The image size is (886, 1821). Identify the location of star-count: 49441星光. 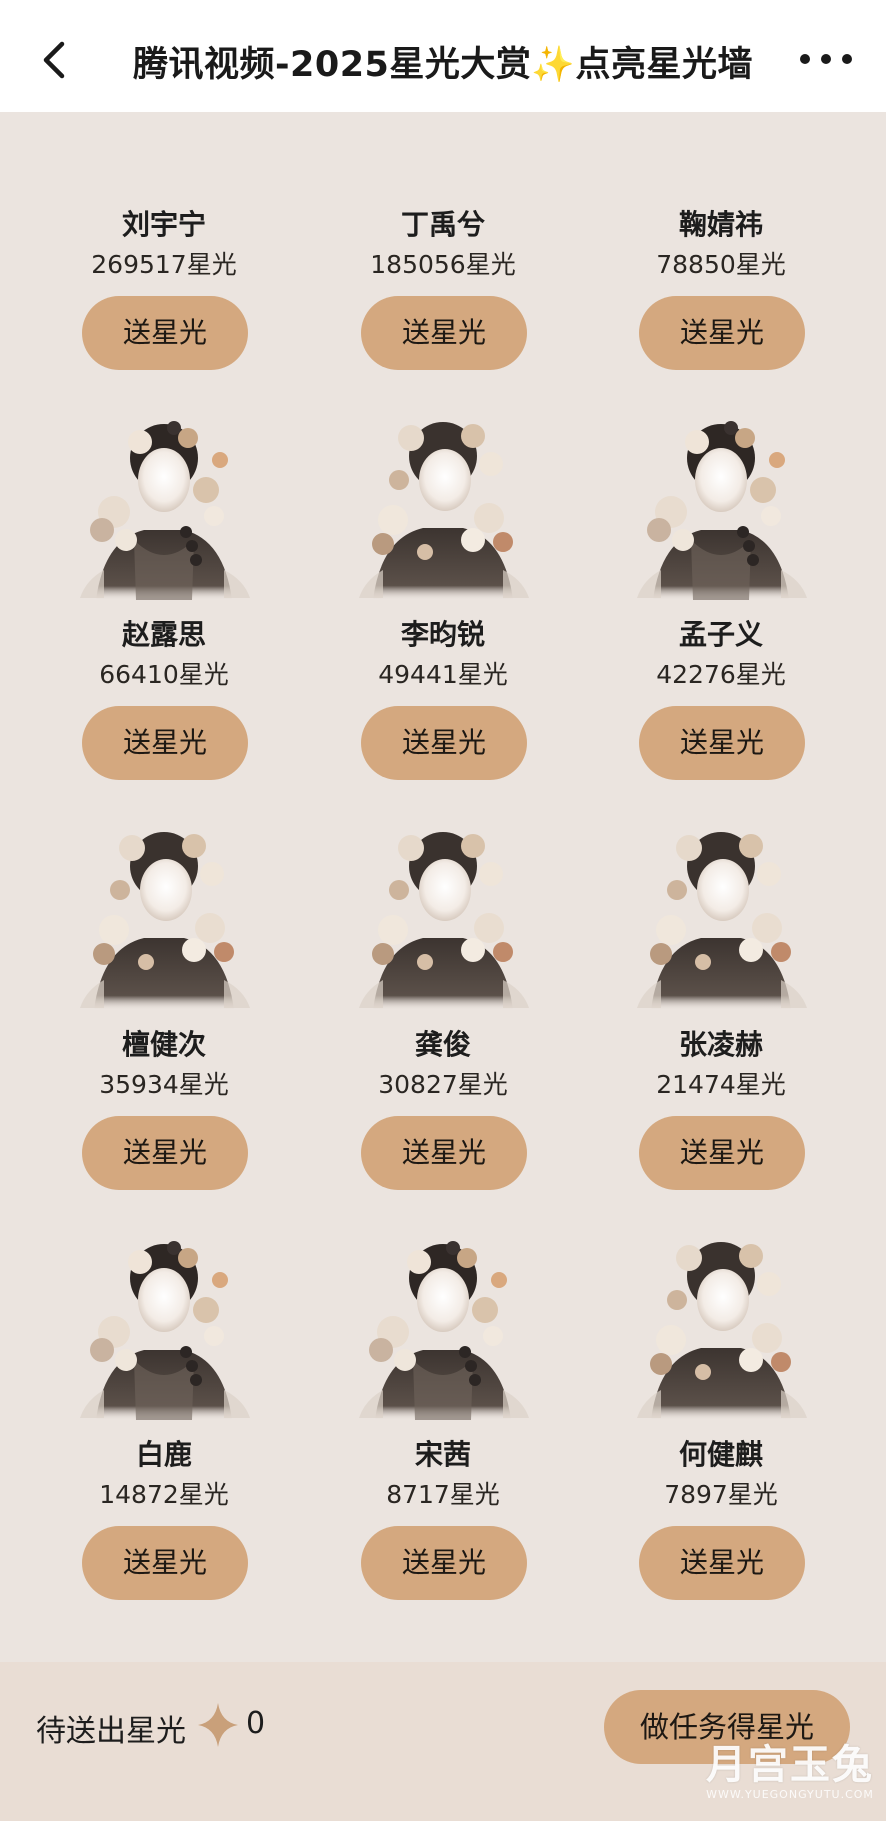
(443, 674).